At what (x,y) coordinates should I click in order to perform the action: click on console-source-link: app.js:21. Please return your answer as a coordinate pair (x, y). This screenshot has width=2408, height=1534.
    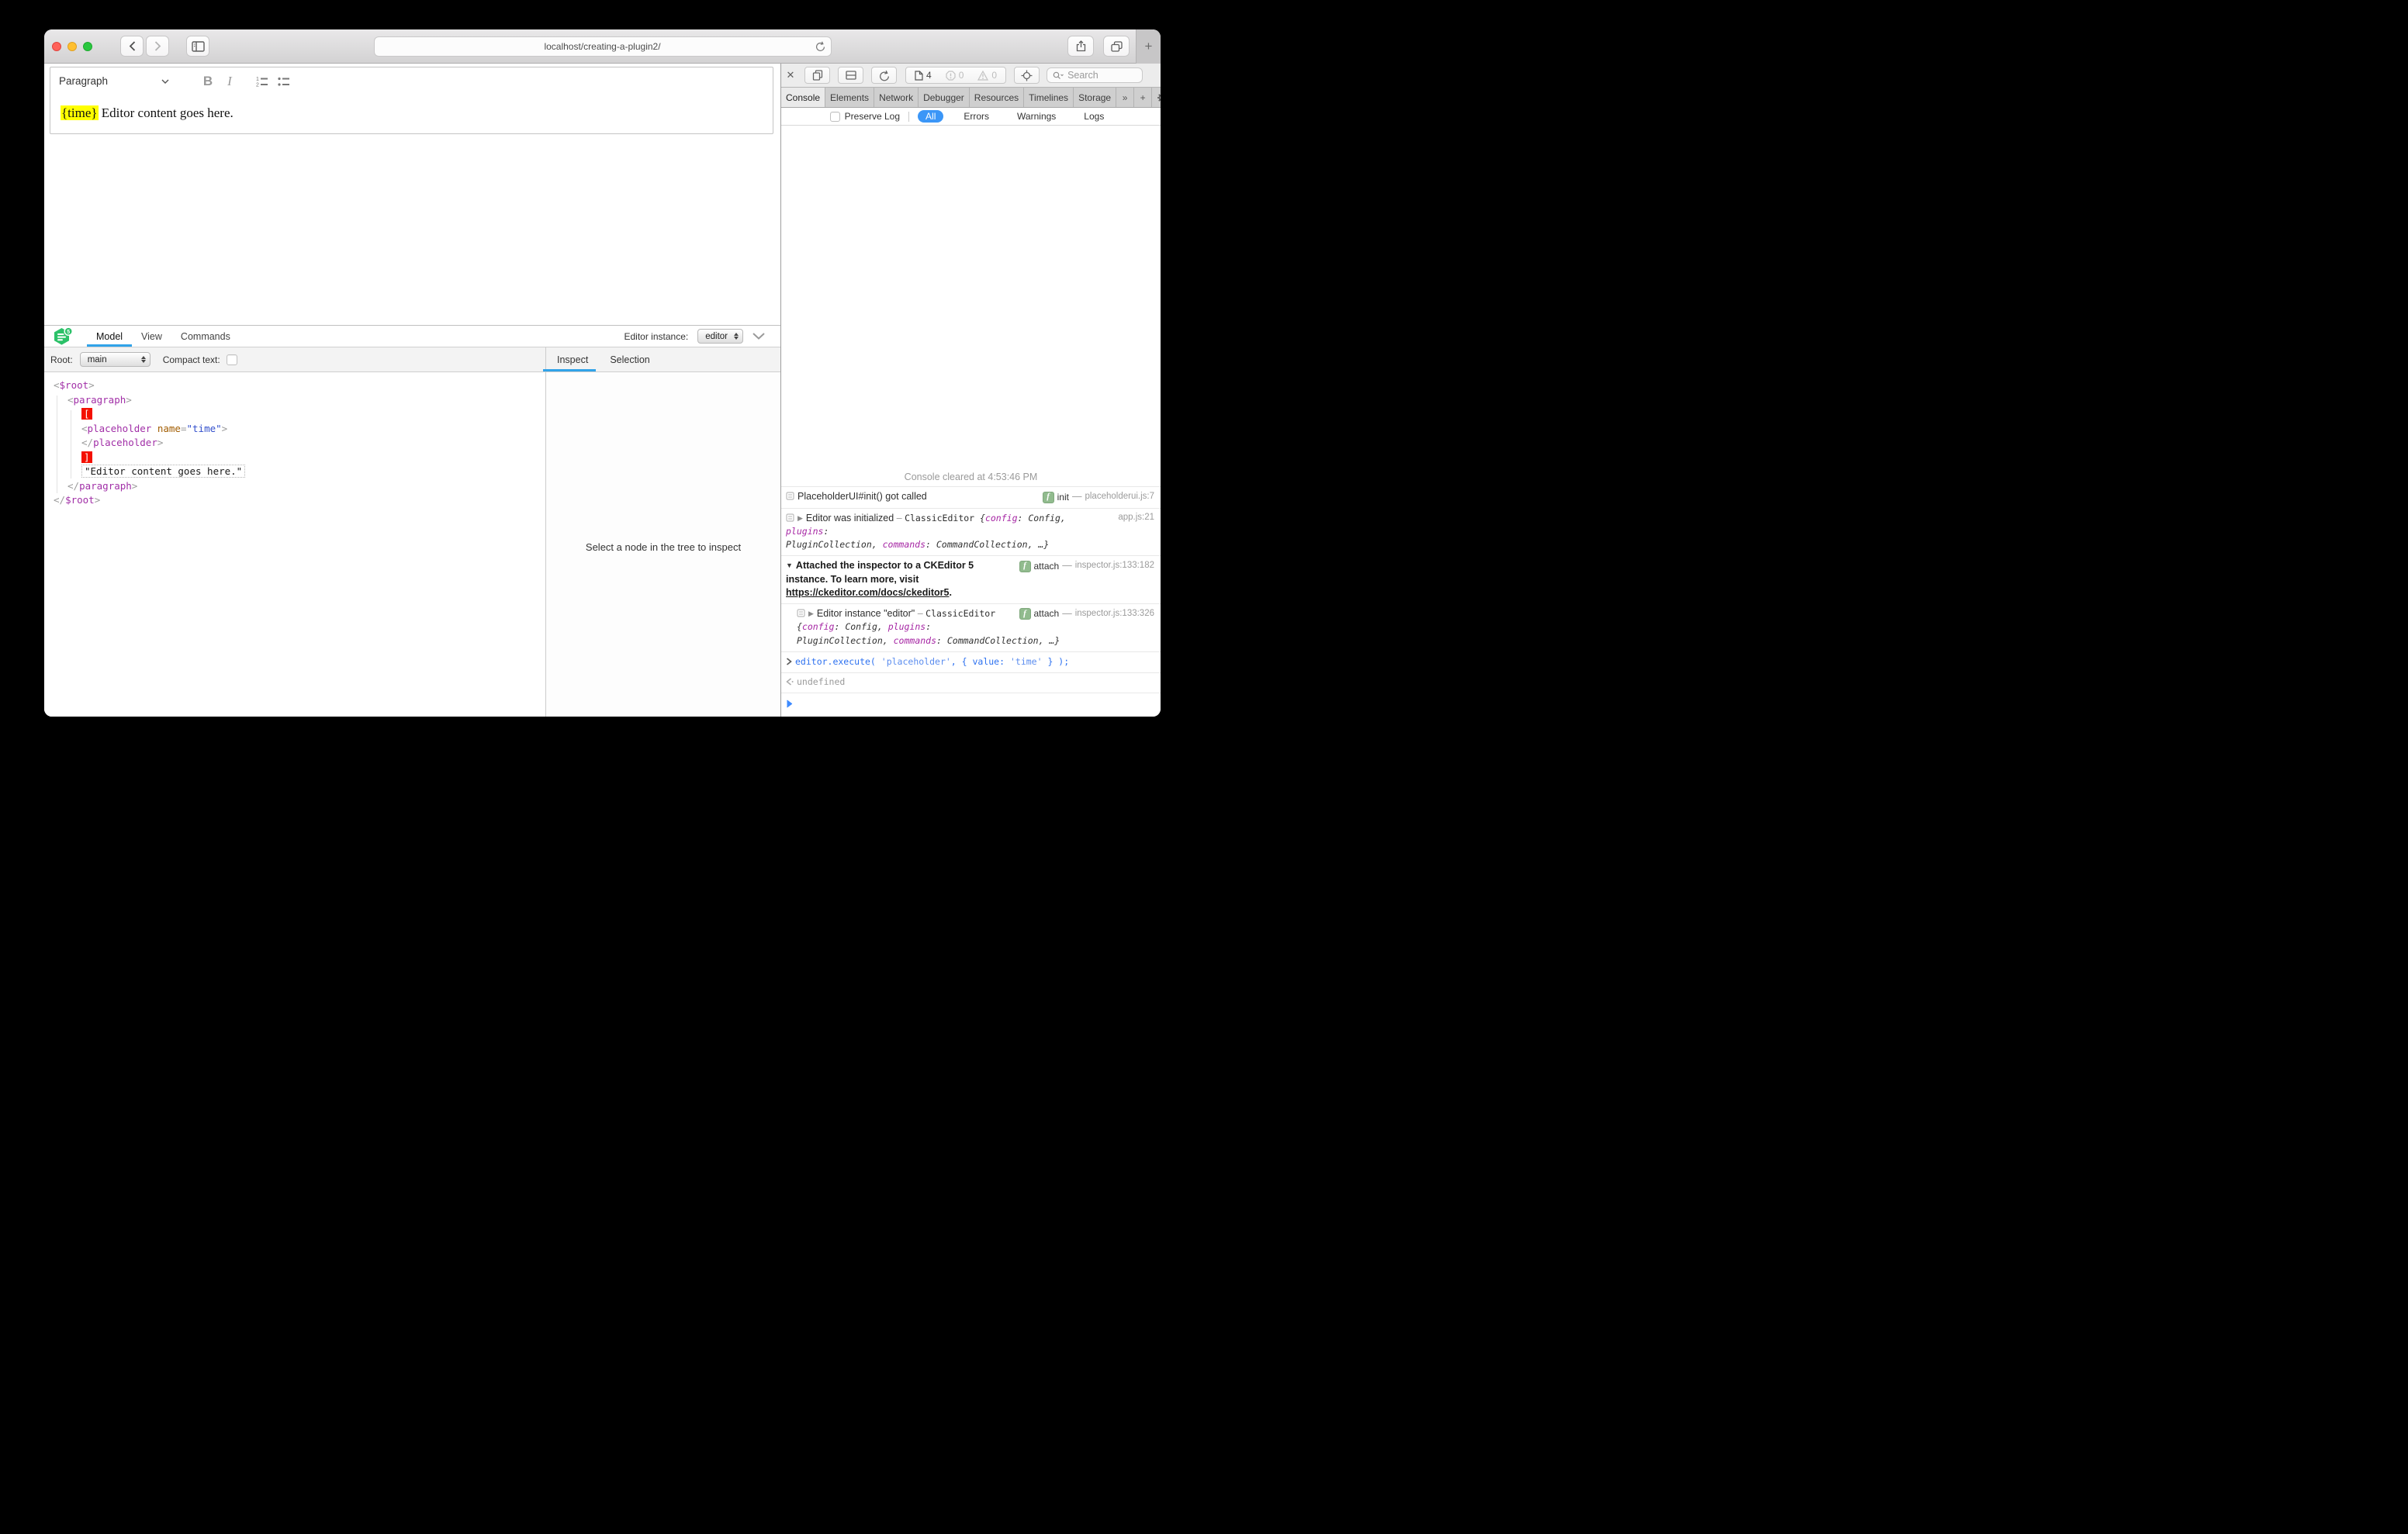
    Looking at the image, I should click on (1136, 518).